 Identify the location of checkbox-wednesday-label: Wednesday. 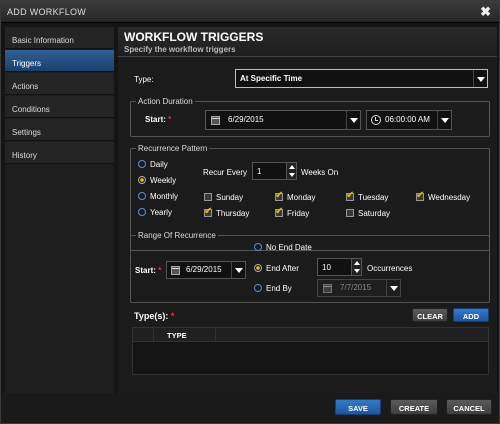
(449, 197).